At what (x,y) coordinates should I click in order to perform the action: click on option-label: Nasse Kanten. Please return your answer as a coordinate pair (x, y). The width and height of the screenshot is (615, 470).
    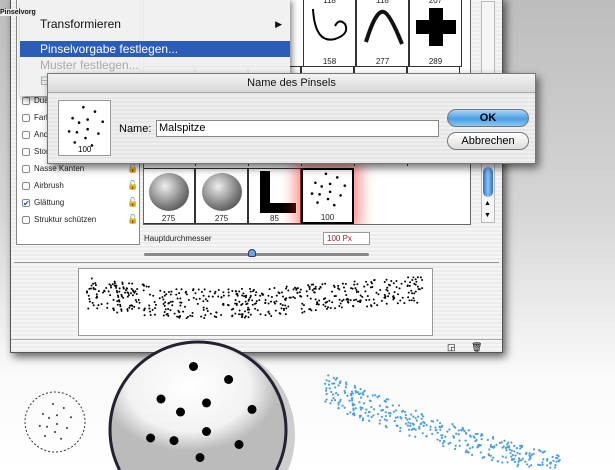
    Looking at the image, I should click on (59, 168).